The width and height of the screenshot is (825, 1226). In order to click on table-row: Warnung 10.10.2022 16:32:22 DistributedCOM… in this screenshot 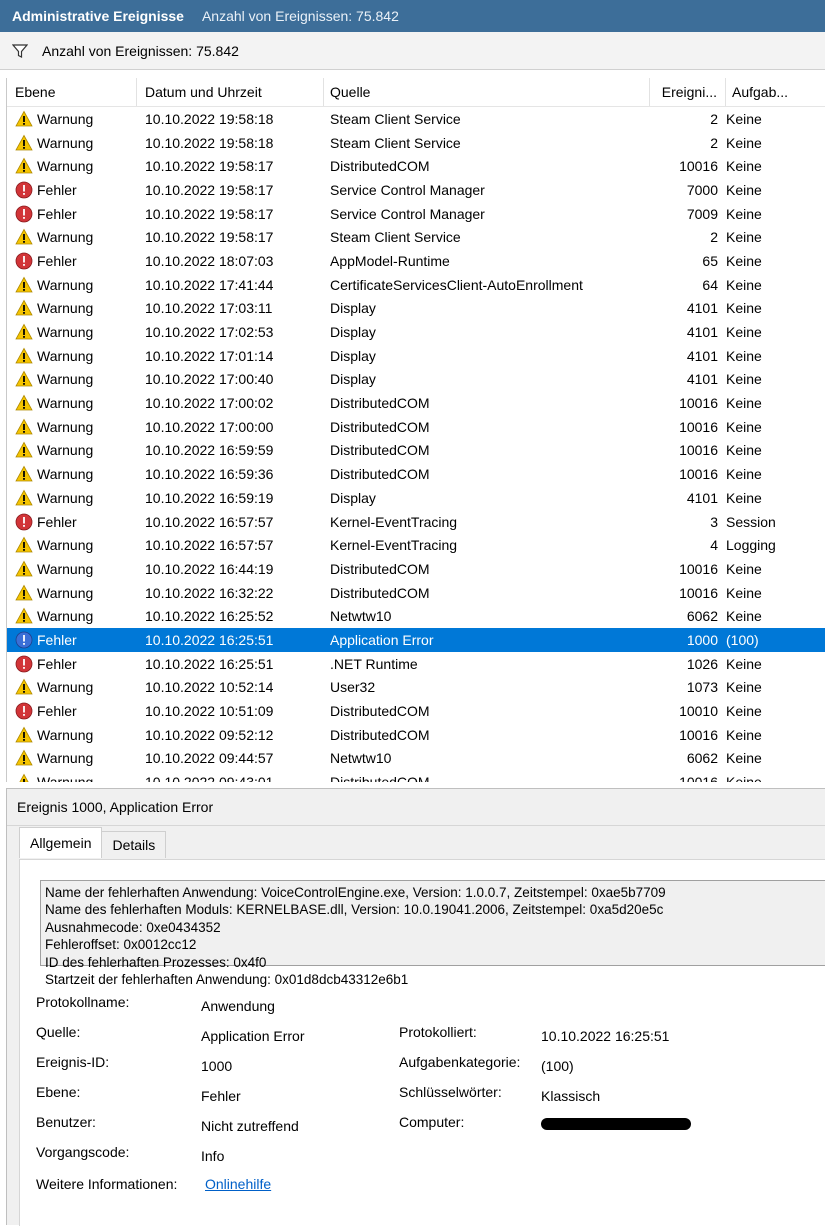, I will do `click(416, 593)`.